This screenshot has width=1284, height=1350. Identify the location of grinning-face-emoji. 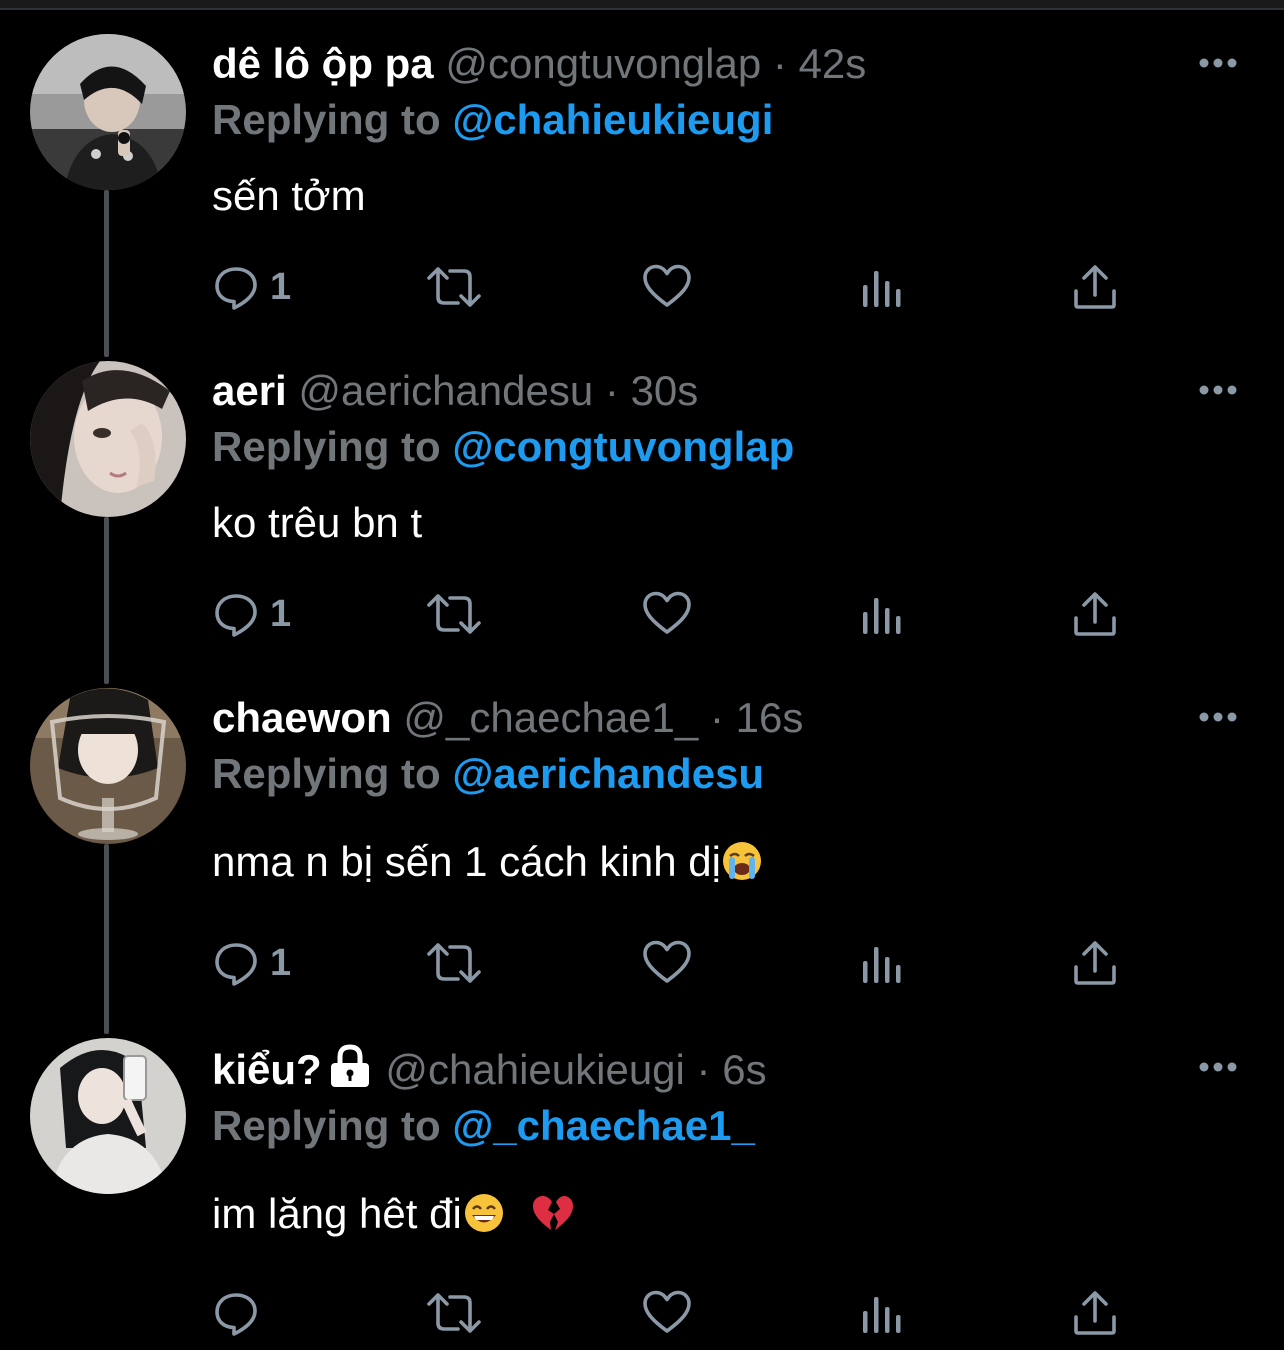
(484, 1220).